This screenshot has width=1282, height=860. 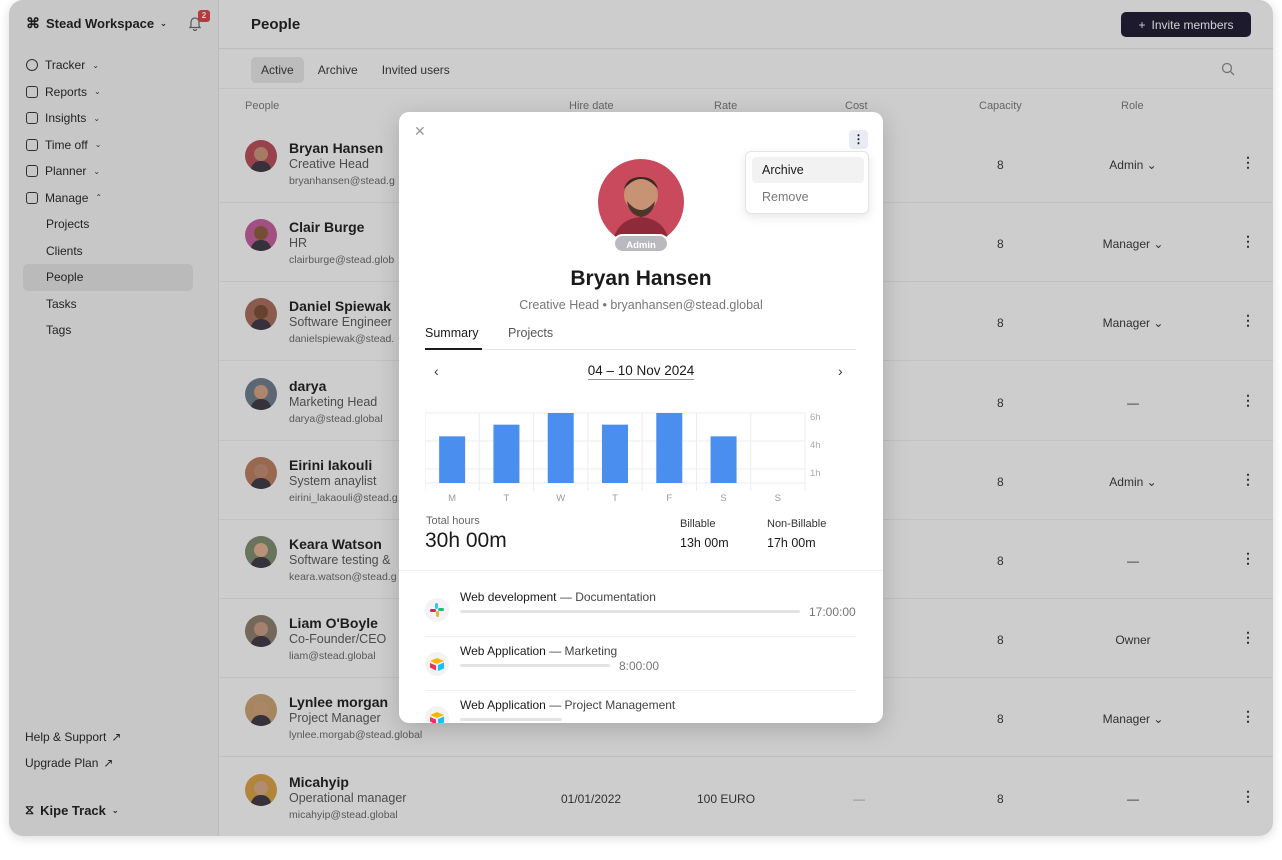 I want to click on x-tick-label: F, so click(x=669, y=498).